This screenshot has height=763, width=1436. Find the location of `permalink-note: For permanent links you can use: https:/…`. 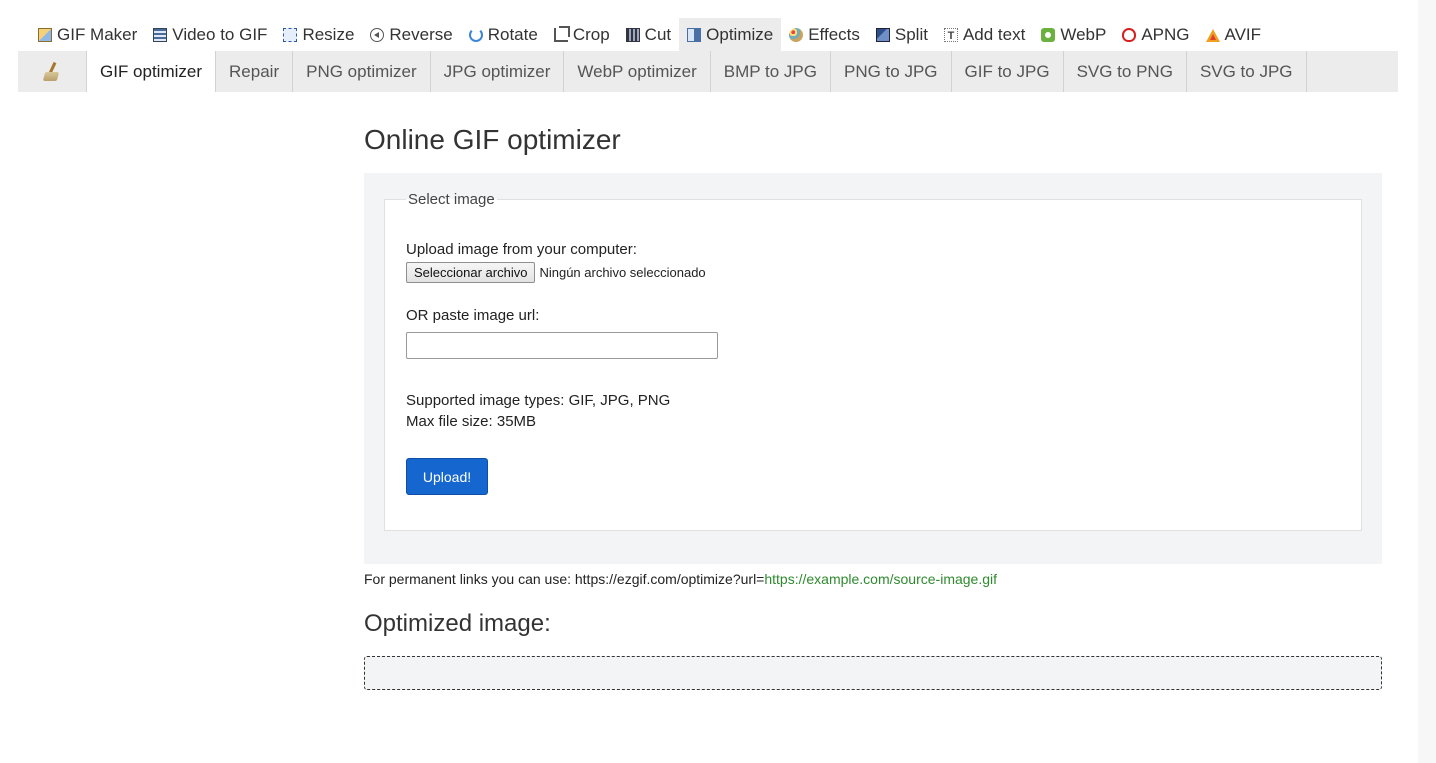

permalink-note: For permanent links you can use: https:/… is located at coordinates (680, 579).